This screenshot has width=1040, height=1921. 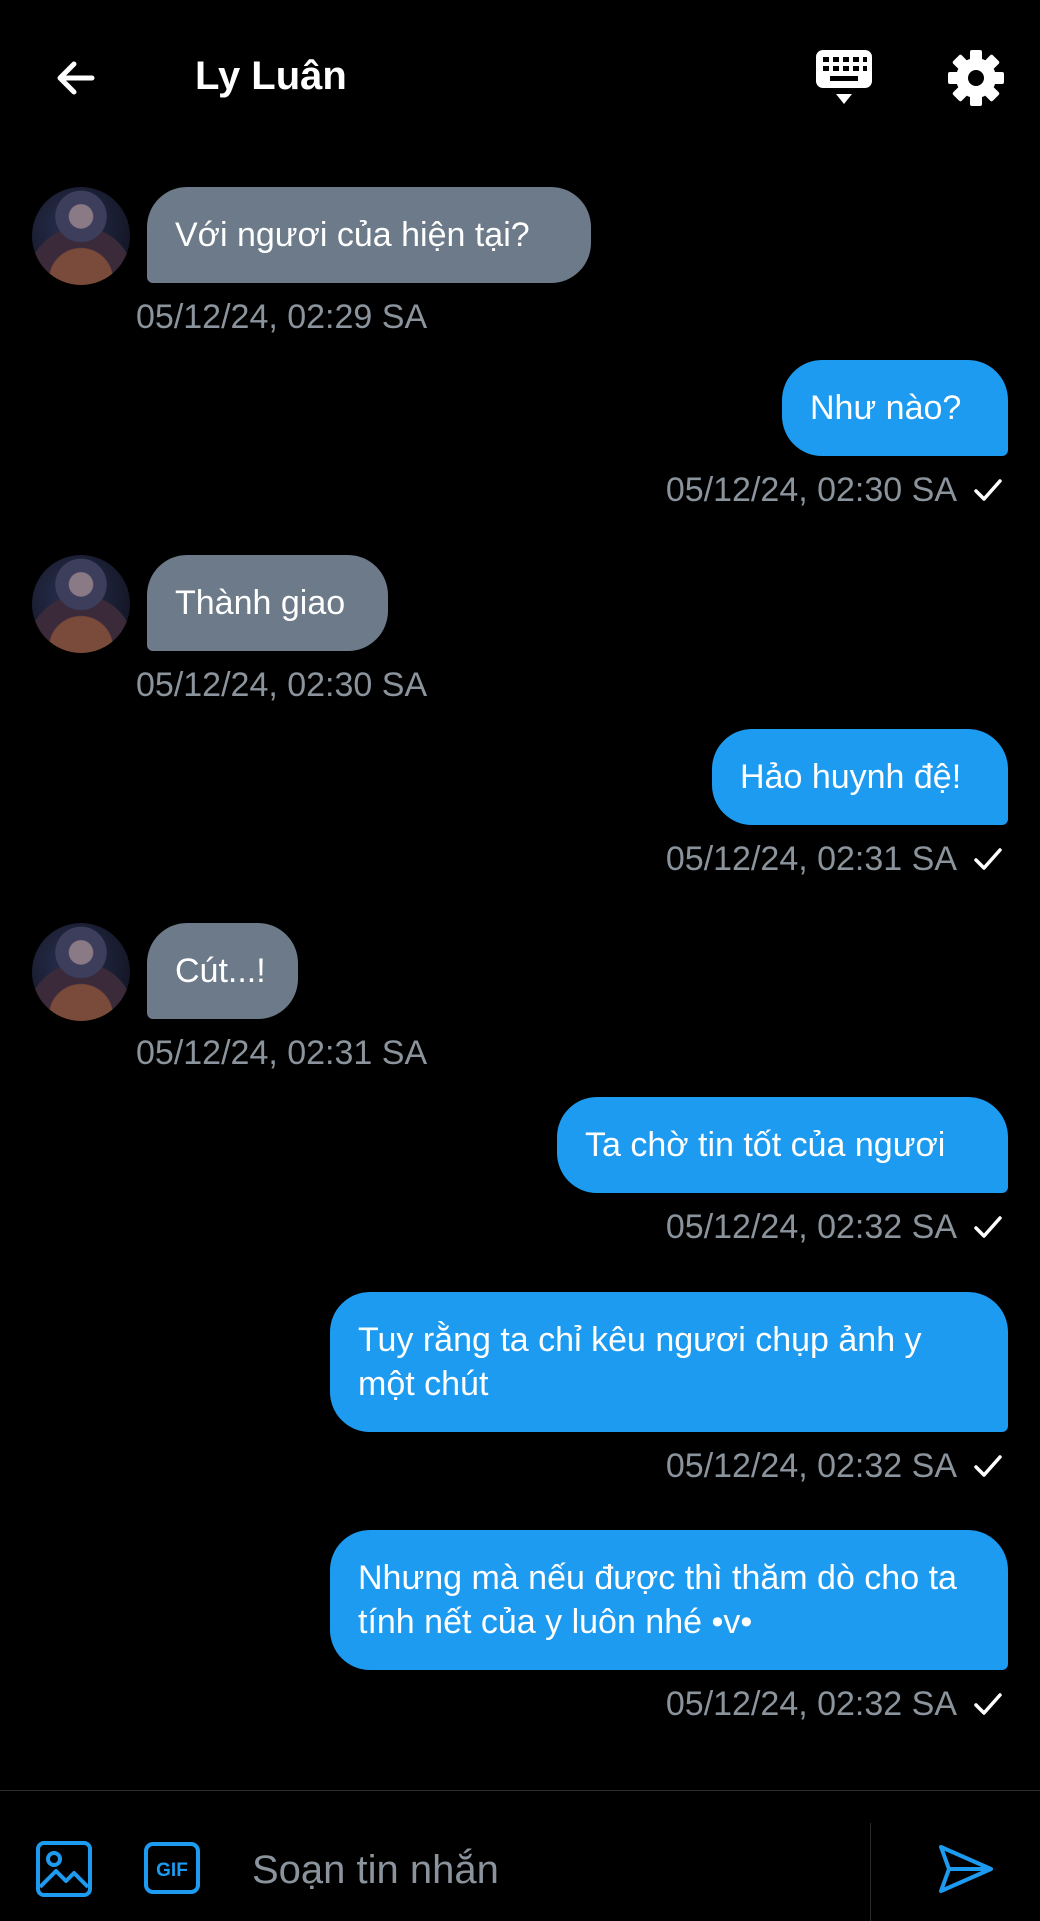 I want to click on outgoing-message-bubble: Hảo huynh đệ!, so click(x=860, y=777).